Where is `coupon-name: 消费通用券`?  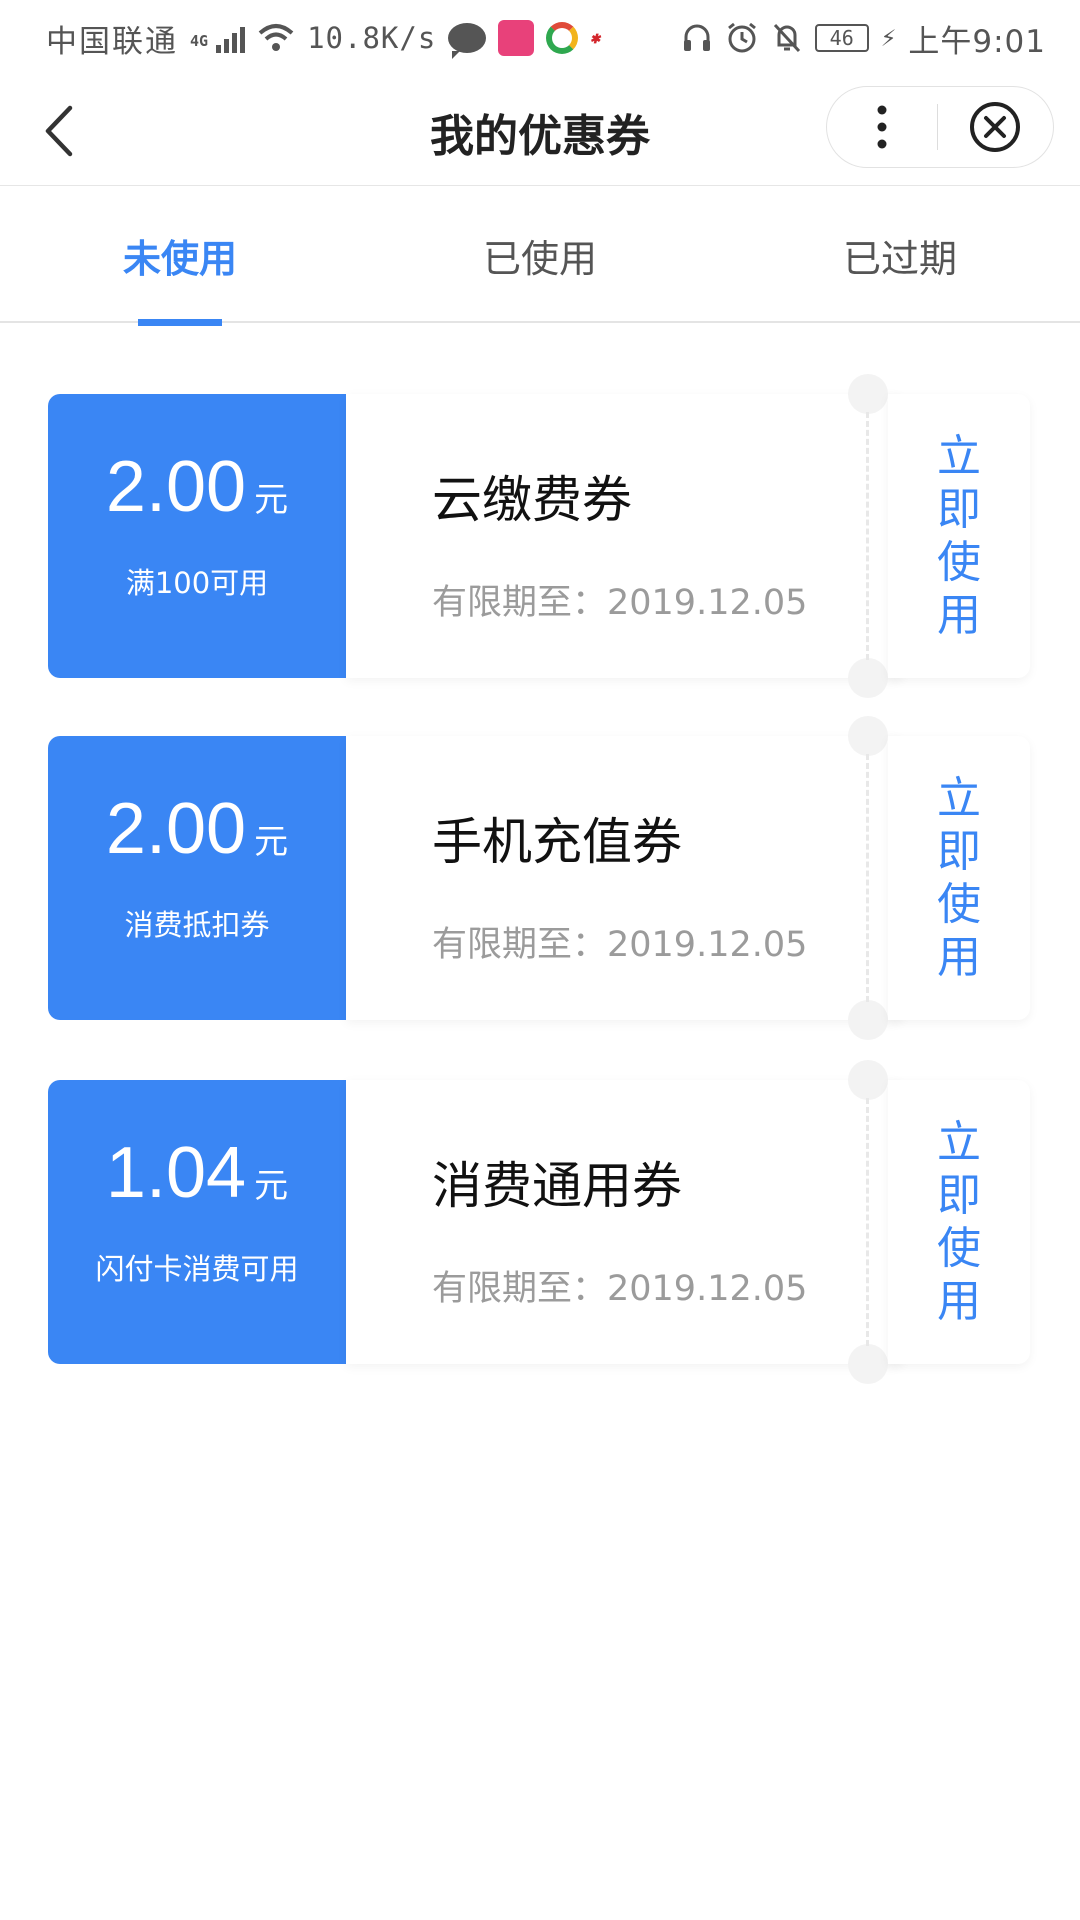 coupon-name: 消费通用券 is located at coordinates (557, 1186).